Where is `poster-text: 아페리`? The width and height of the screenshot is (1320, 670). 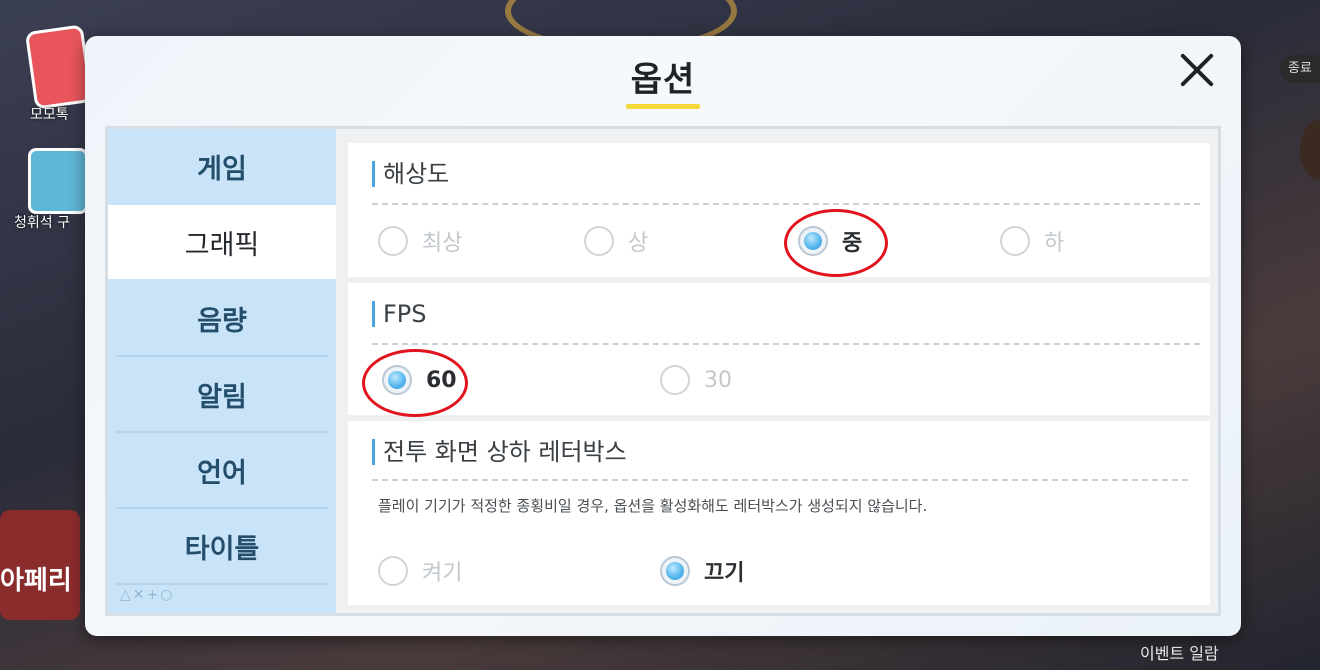
poster-text: 아페리 is located at coordinates (36, 581).